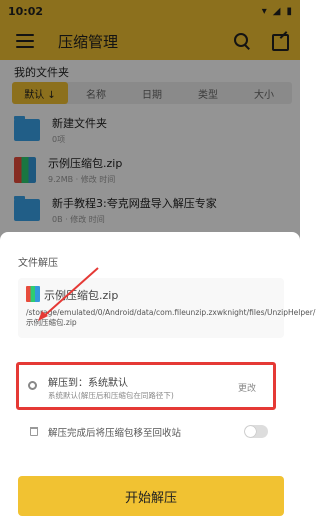  What do you see at coordinates (151, 496) in the screenshot?
I see `start-extract-button: 开始解压` at bounding box center [151, 496].